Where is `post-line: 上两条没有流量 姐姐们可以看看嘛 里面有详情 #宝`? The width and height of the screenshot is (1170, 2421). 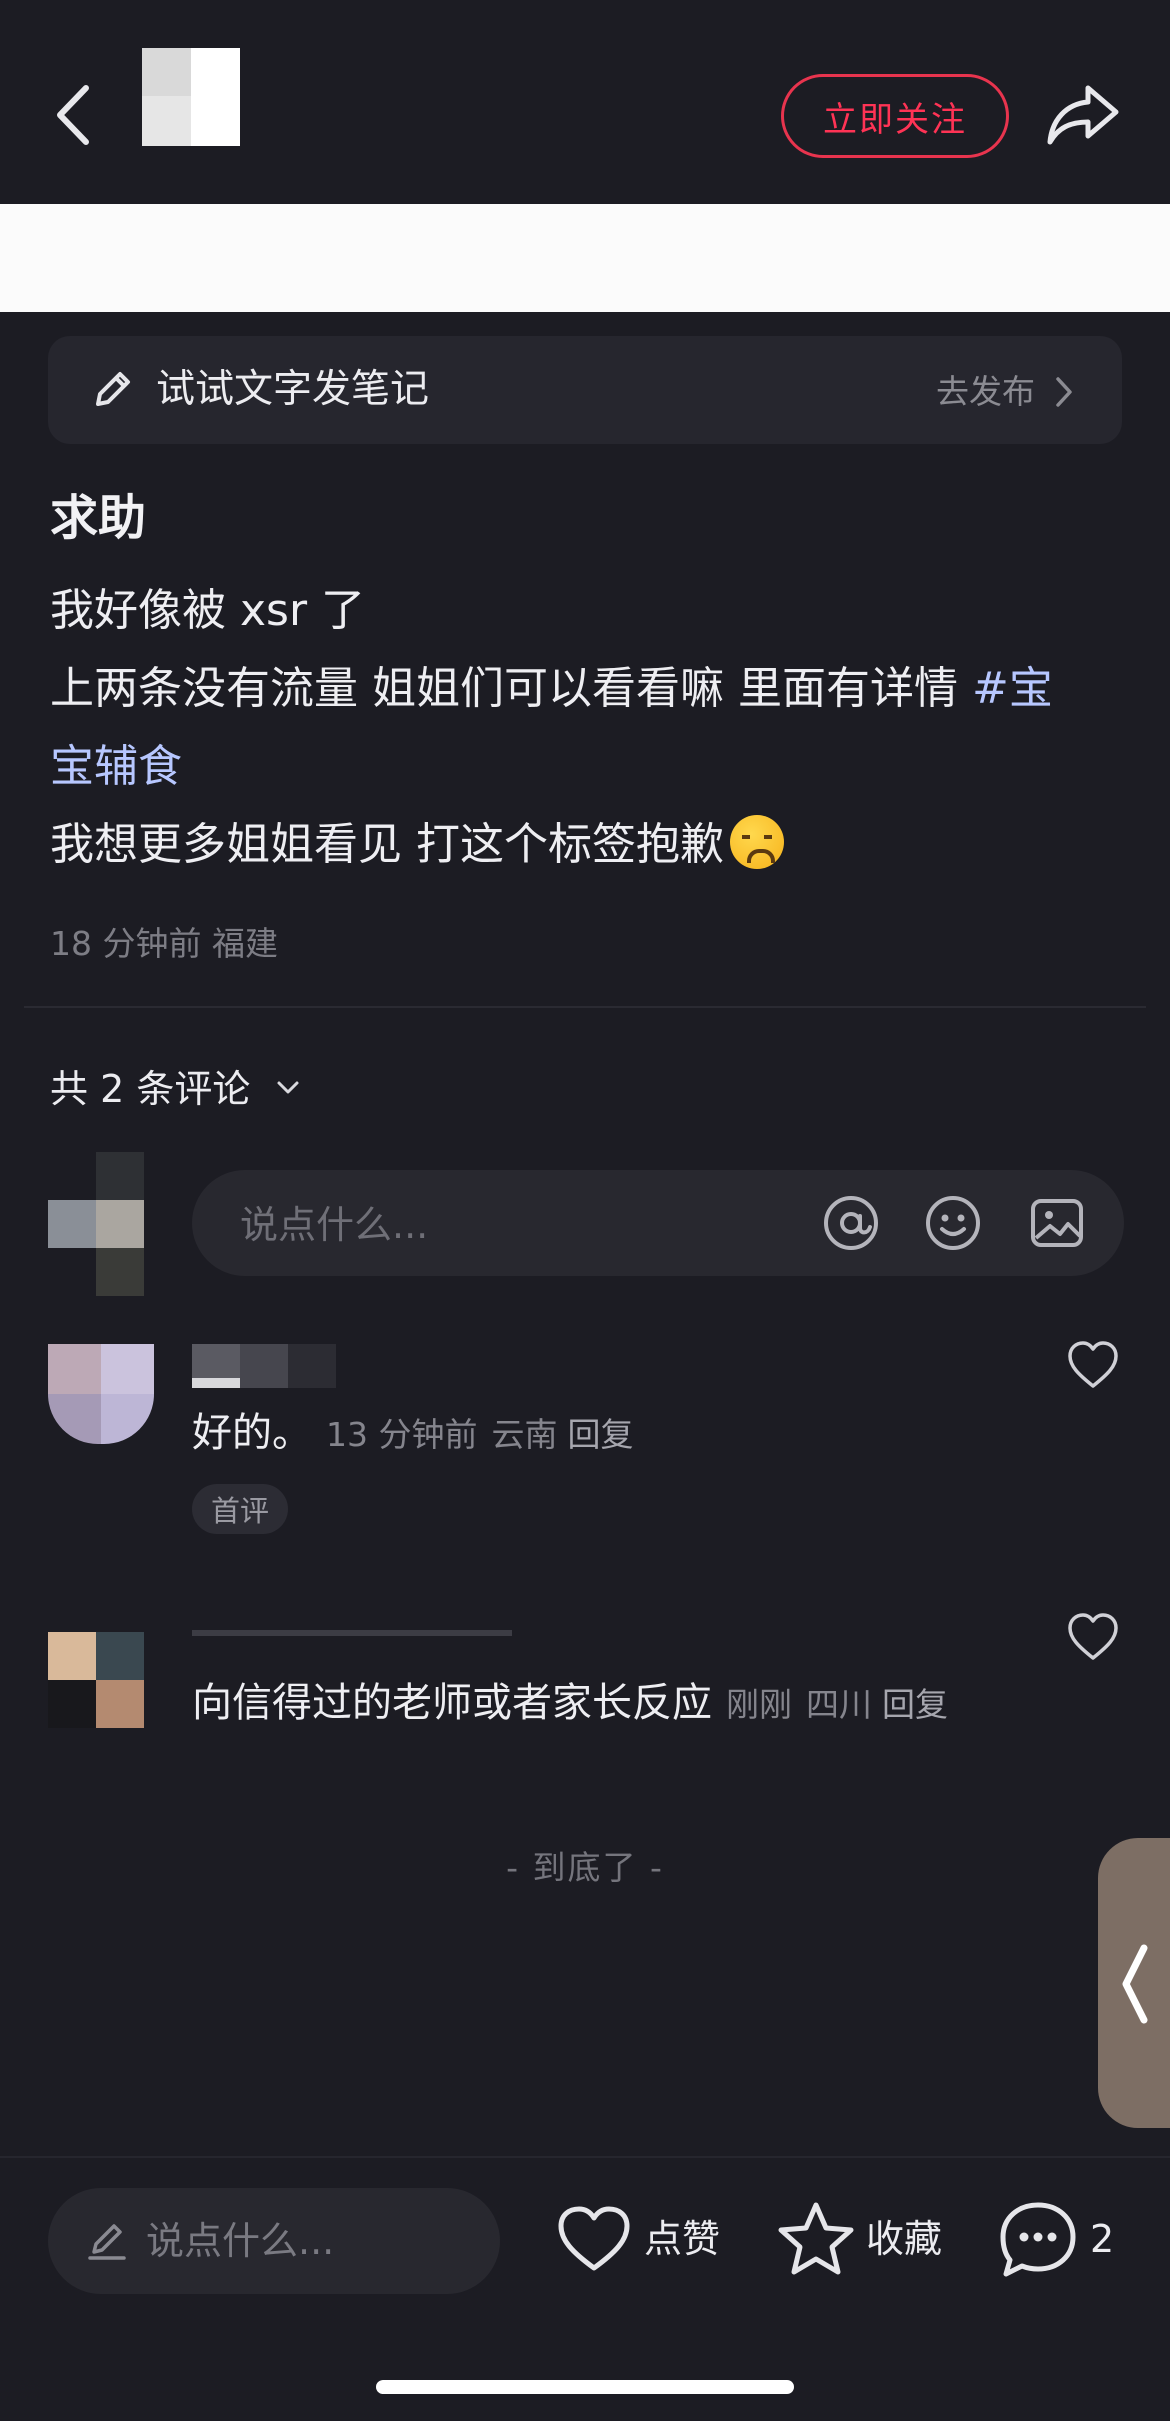
post-line: 上两条没有流量 姐姐们可以看看嘛 里面有详情 #宝 is located at coordinates (590, 689).